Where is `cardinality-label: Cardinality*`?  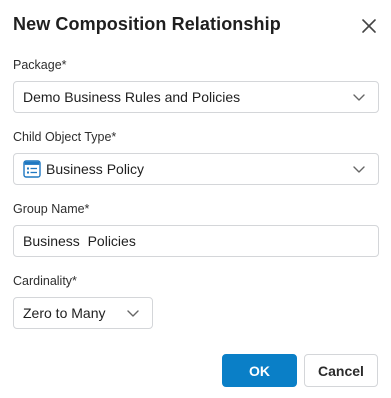 cardinality-label: Cardinality* is located at coordinates (45, 281).